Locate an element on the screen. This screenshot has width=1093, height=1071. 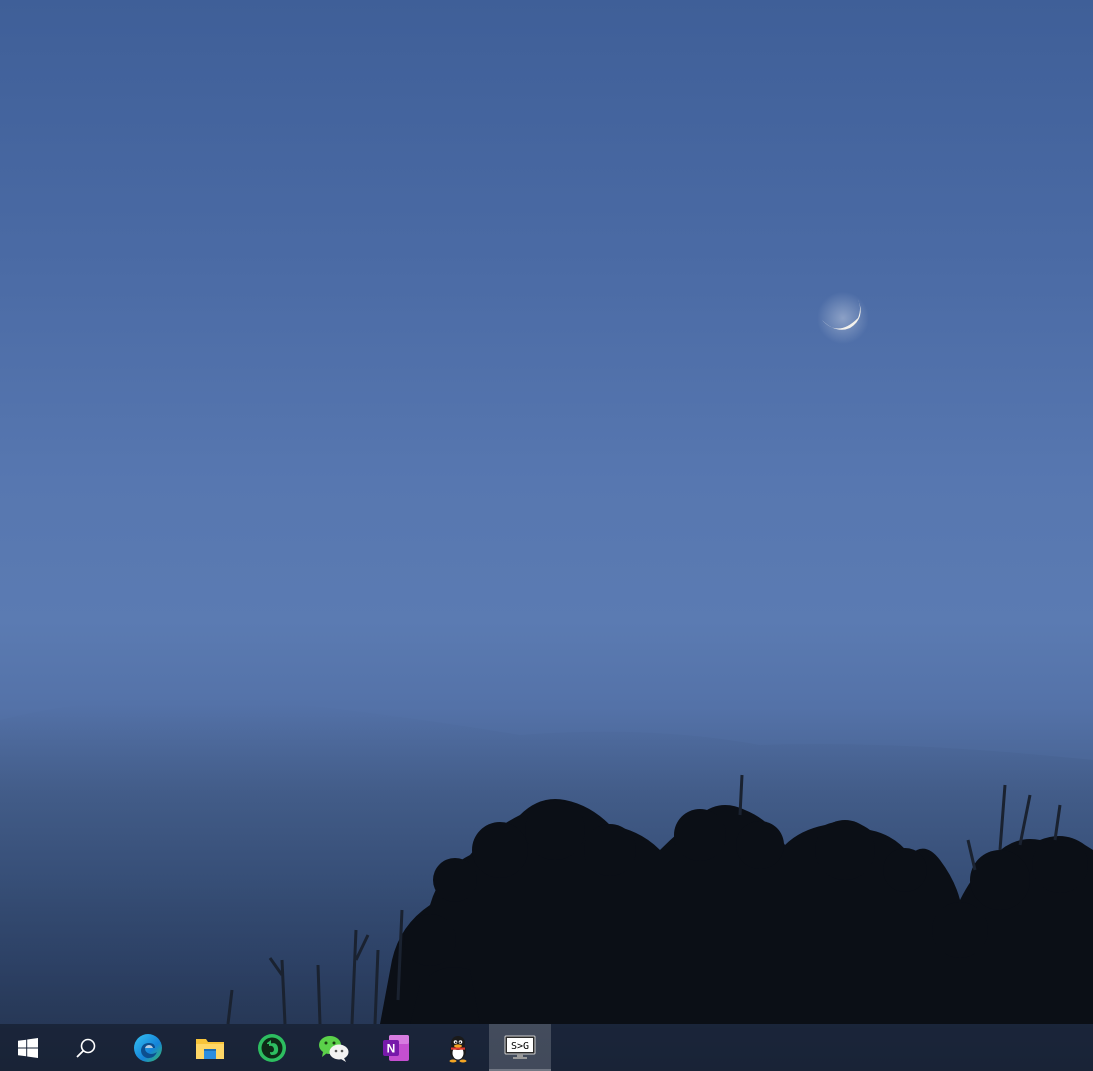
wechat-icon is located at coordinates (334, 1048).